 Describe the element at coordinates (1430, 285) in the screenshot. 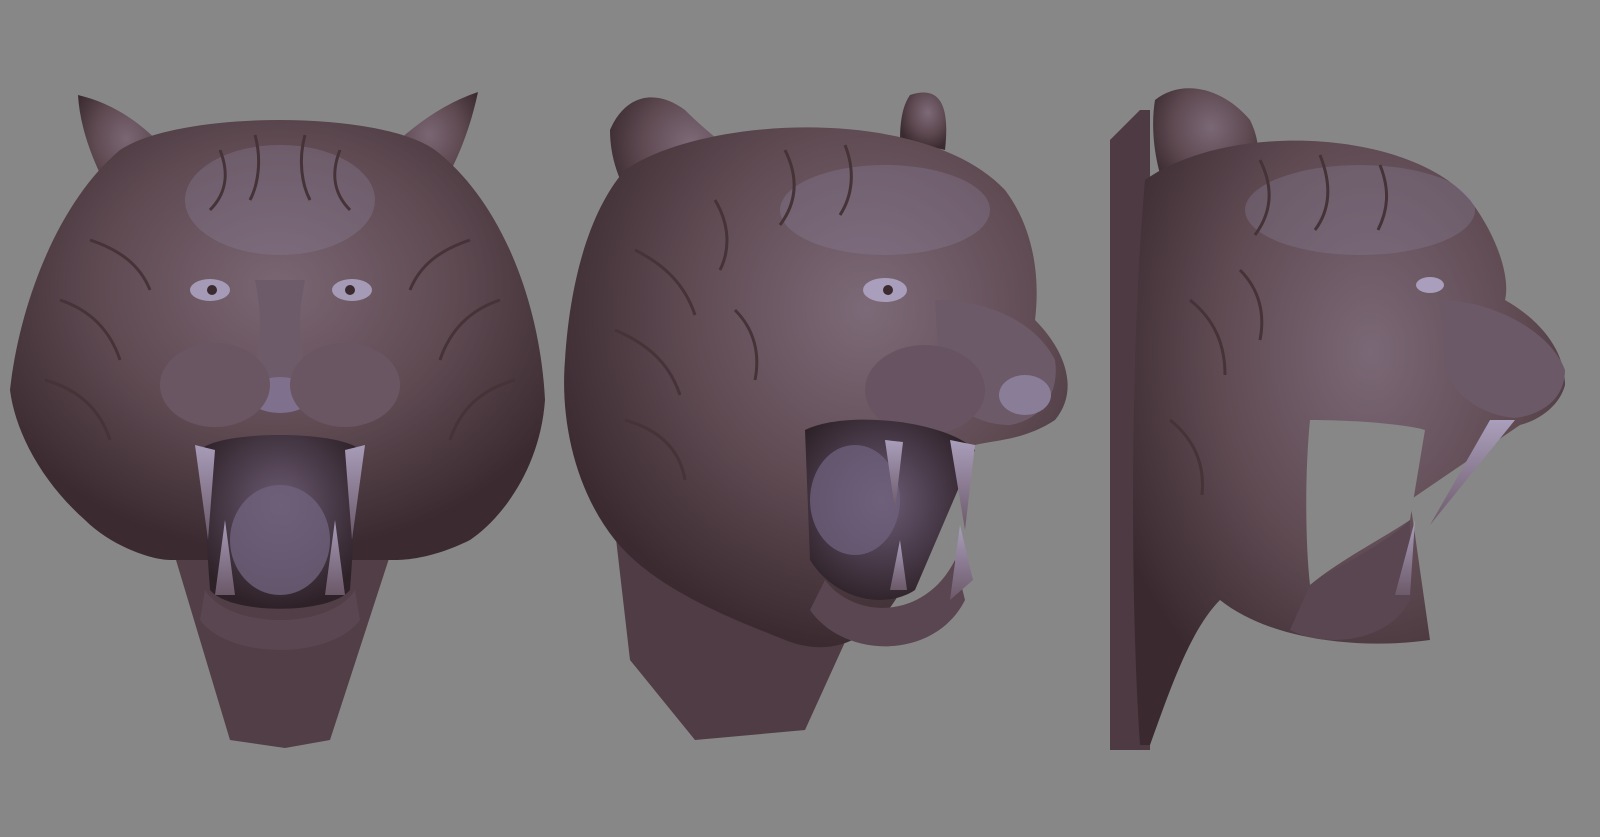

I see `eye` at that location.